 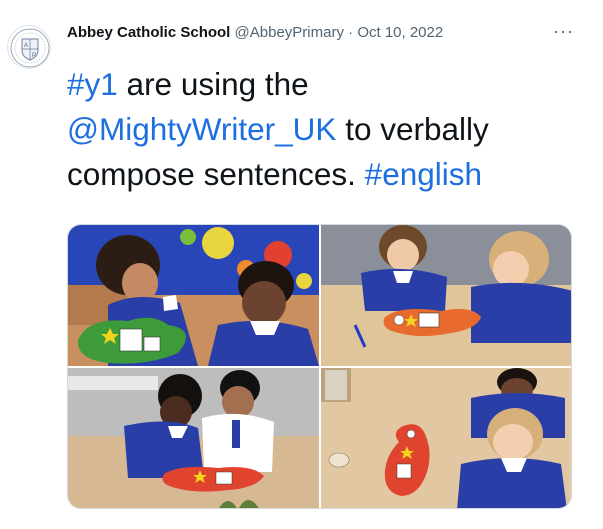 What do you see at coordinates (563, 32) in the screenshot?
I see `more-horizontal-icon: ···` at bounding box center [563, 32].